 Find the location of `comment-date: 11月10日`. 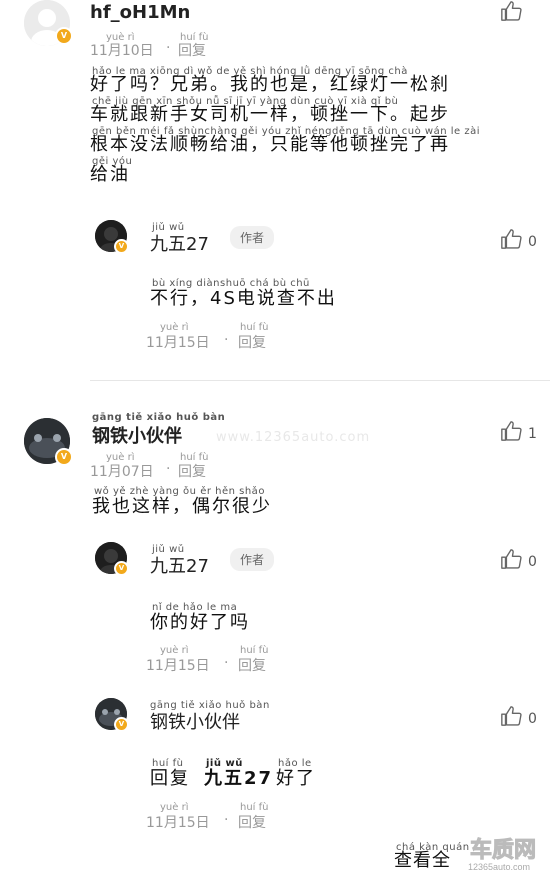

comment-date: 11月10日 is located at coordinates (122, 51).